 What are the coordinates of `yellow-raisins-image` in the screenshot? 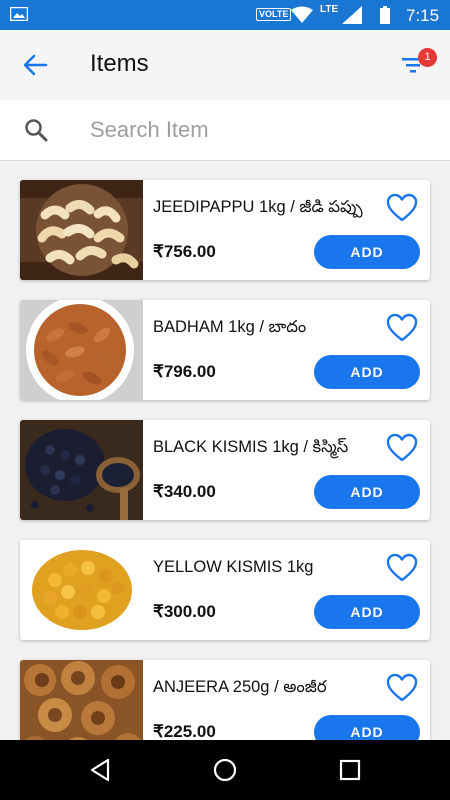 It's located at (81, 590).